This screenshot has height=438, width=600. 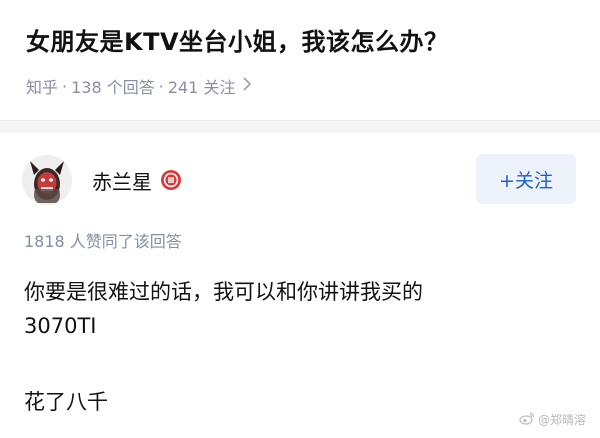 What do you see at coordinates (223, 292) in the screenshot?
I see `answer-paragraph-1: 你要是很难过的话，我可以和你讲讲我买的` at bounding box center [223, 292].